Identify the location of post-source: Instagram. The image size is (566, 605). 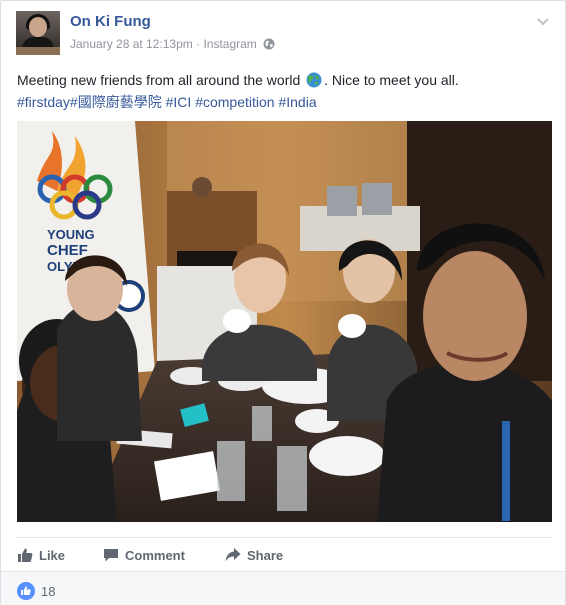
(229, 44).